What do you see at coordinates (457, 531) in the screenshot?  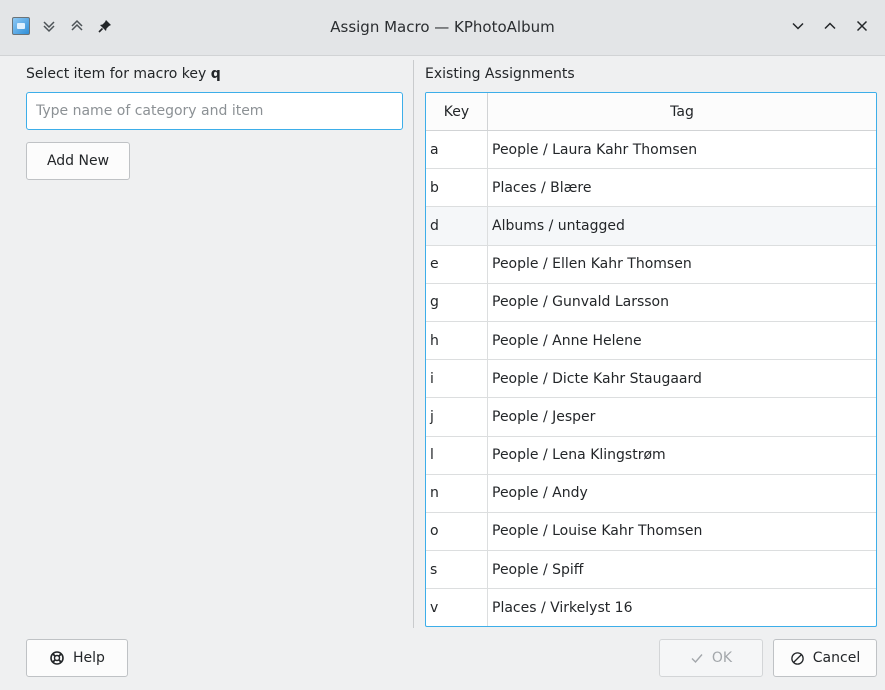 I see `row-key-cell: o` at bounding box center [457, 531].